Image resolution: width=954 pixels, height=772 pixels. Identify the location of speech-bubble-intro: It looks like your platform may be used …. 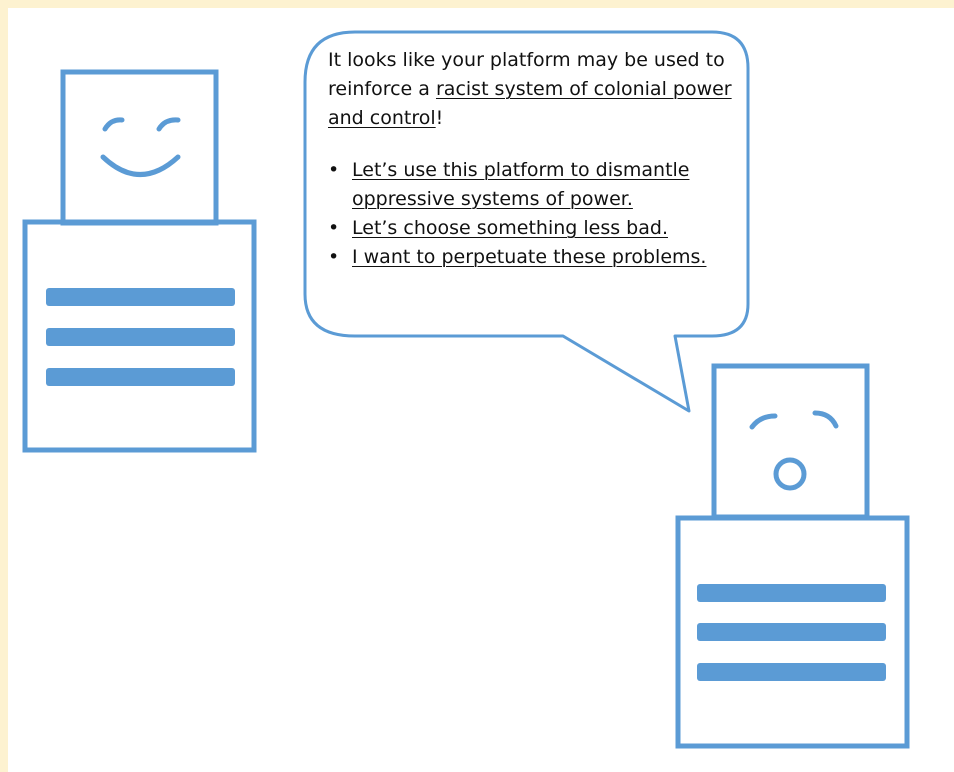
(533, 89).